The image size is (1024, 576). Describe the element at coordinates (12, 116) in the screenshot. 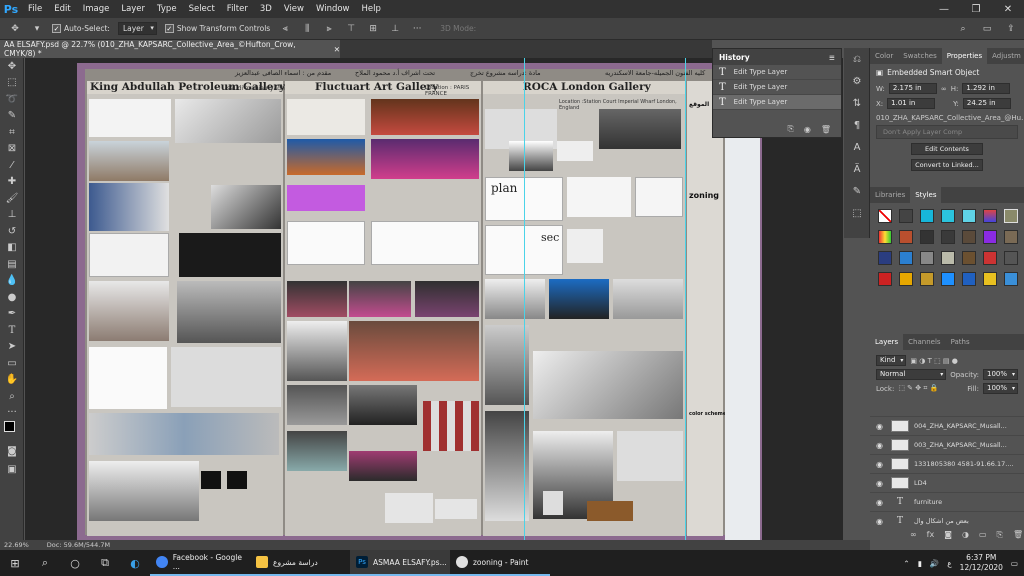

I see `quick-select-tool-icon: ✎` at that location.